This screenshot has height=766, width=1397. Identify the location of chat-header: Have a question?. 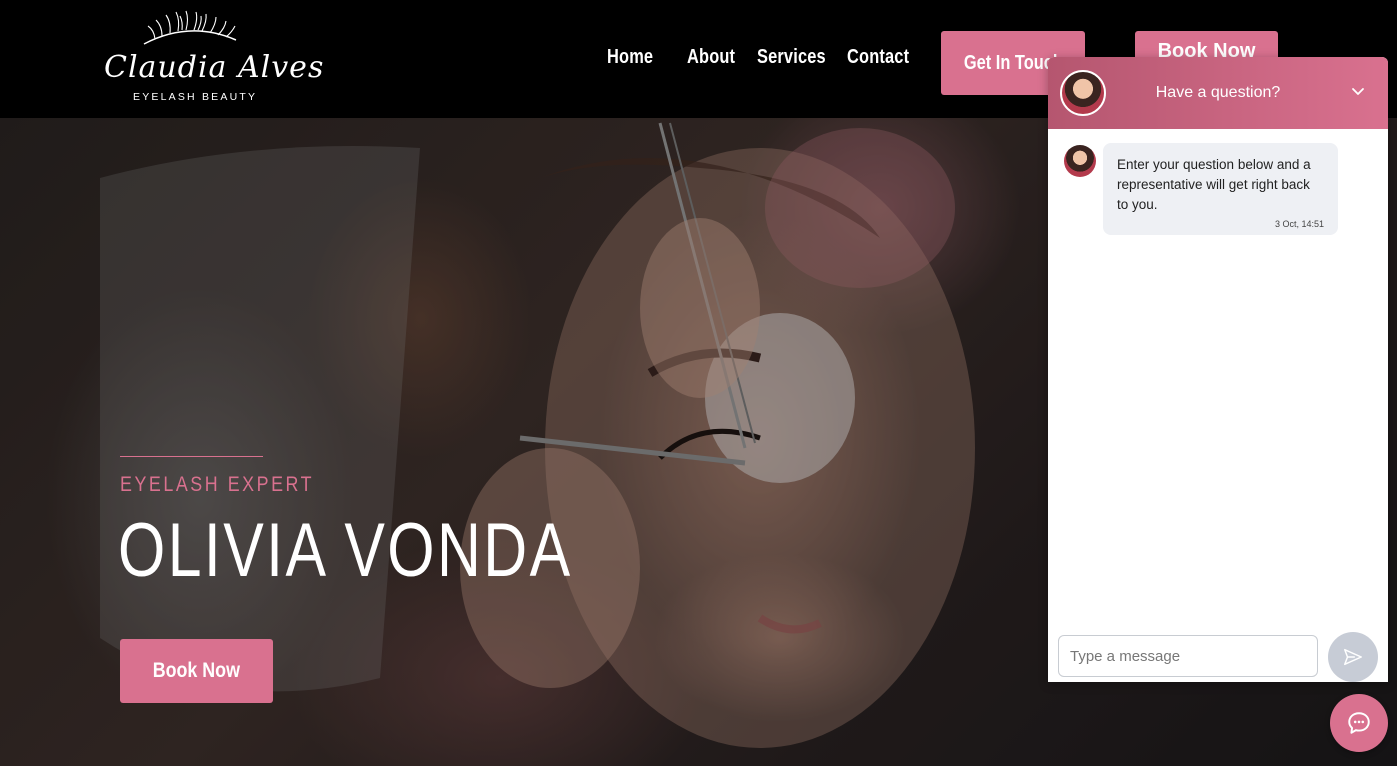
(1218, 93).